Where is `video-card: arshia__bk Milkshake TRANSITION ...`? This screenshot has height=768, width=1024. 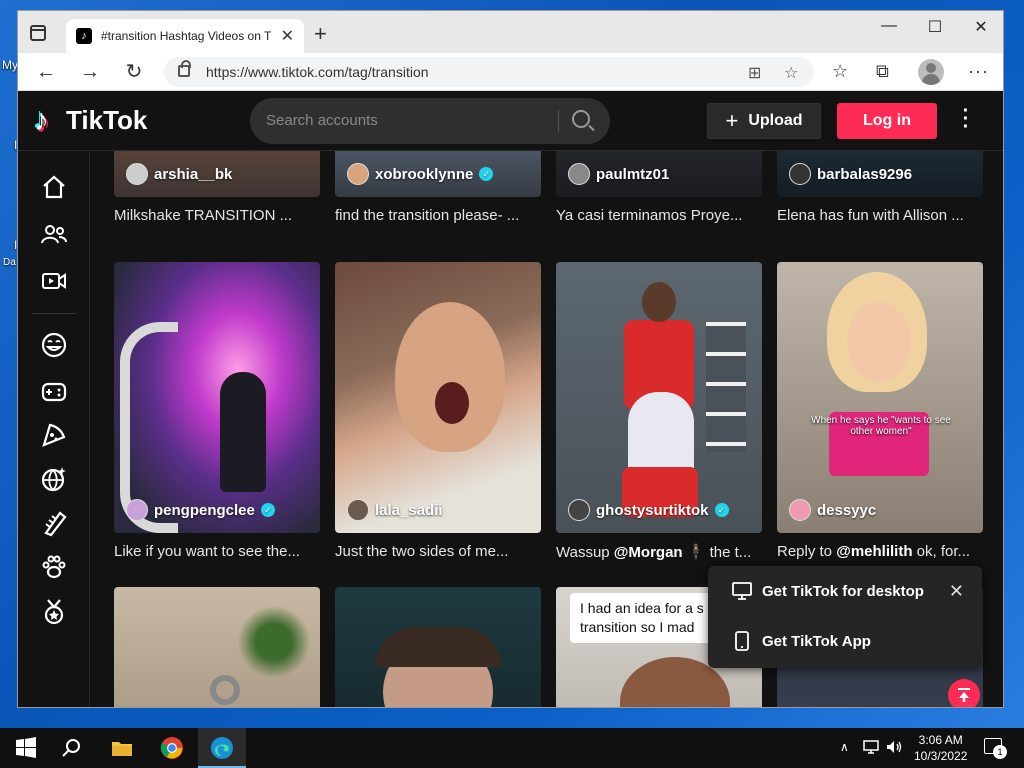 video-card: arshia__bk Milkshake TRANSITION ... is located at coordinates (217, 187).